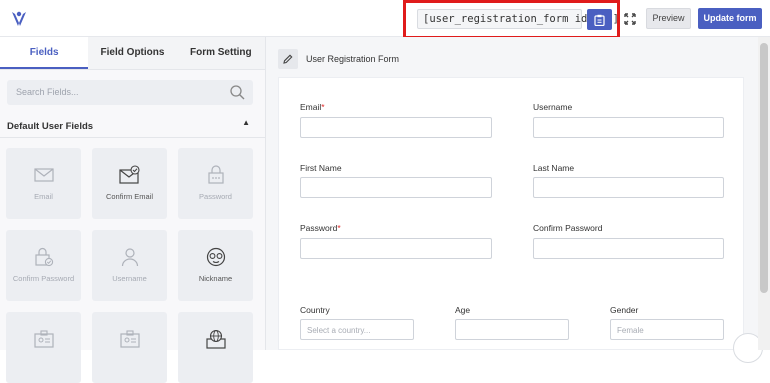 This screenshot has height=383, width=770. I want to click on field-tile-nickname: Nickname, so click(215, 265).